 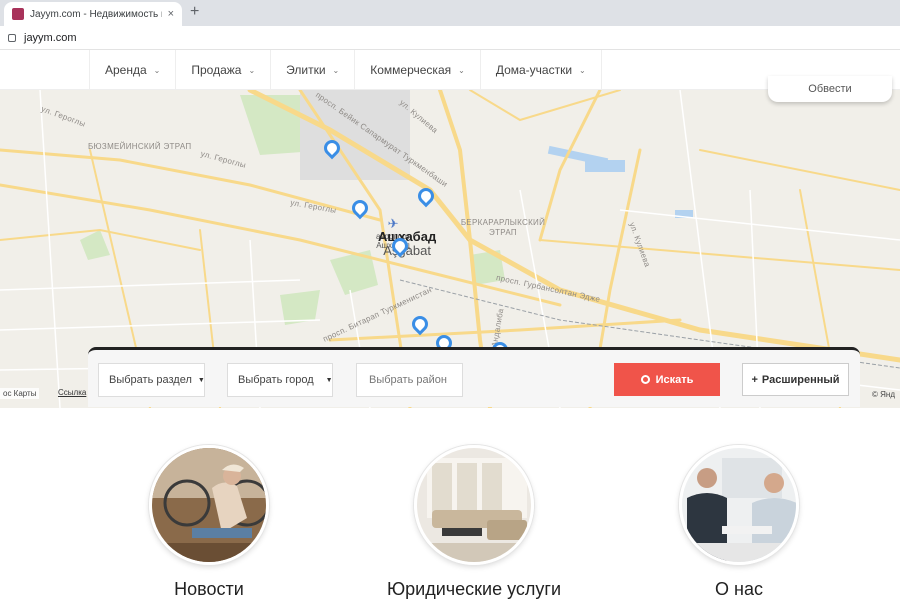 I want to click on nav-item-elite: Элитки ⌄, so click(x=313, y=70).